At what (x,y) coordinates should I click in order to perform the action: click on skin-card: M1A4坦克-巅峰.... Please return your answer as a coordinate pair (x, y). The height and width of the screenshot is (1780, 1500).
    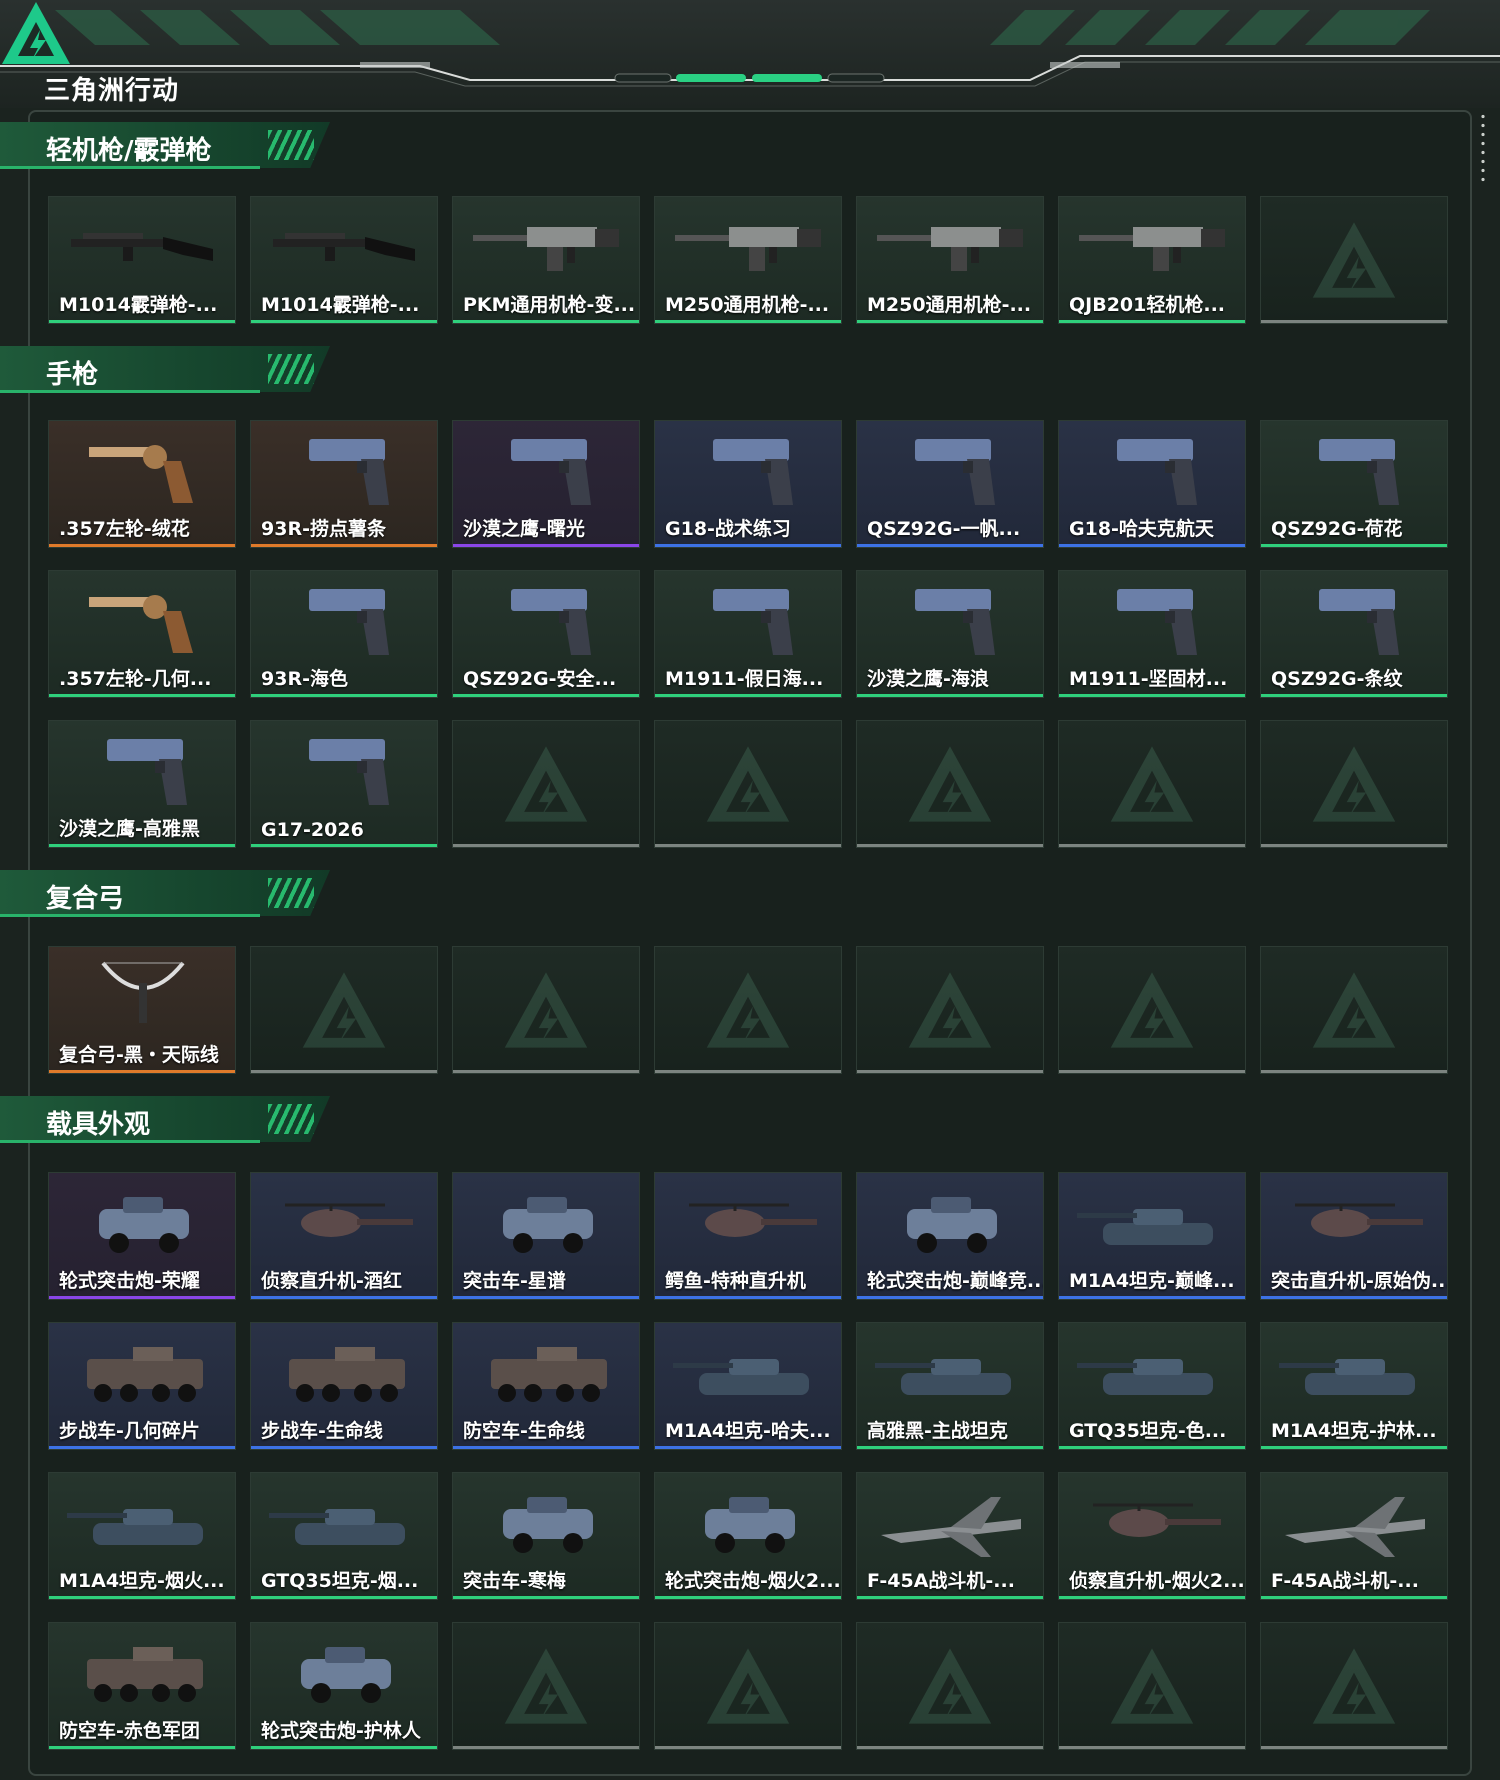
    Looking at the image, I should click on (1152, 1236).